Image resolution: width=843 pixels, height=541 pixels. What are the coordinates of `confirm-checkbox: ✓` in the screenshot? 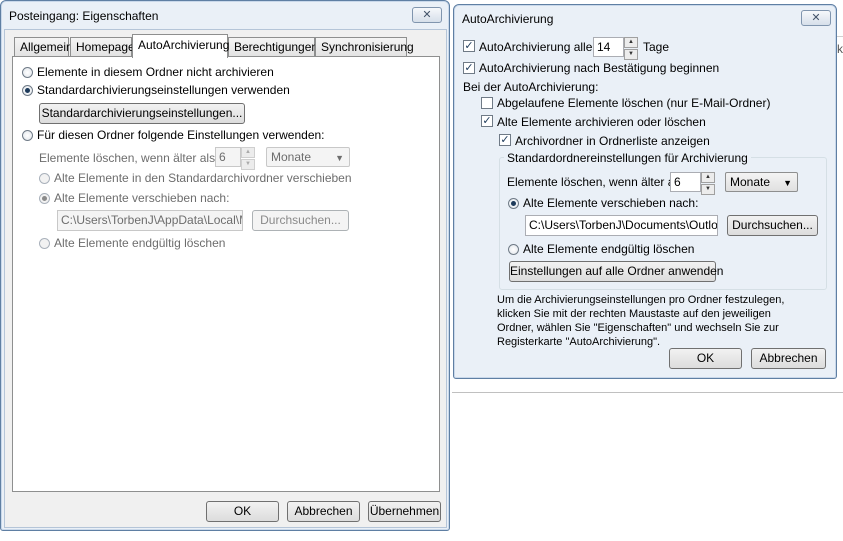 It's located at (469, 68).